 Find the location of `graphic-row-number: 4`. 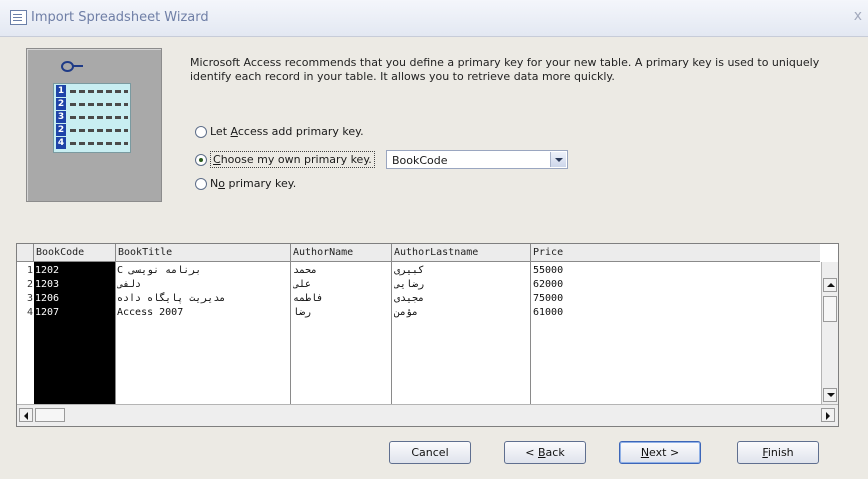

graphic-row-number: 4 is located at coordinates (61, 143).